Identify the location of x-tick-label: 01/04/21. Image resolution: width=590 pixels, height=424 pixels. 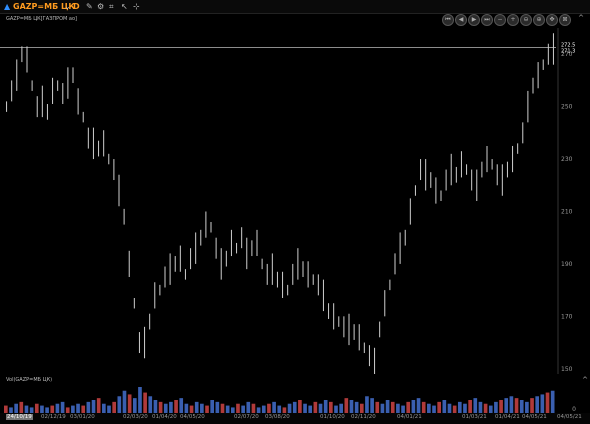
(507, 417).